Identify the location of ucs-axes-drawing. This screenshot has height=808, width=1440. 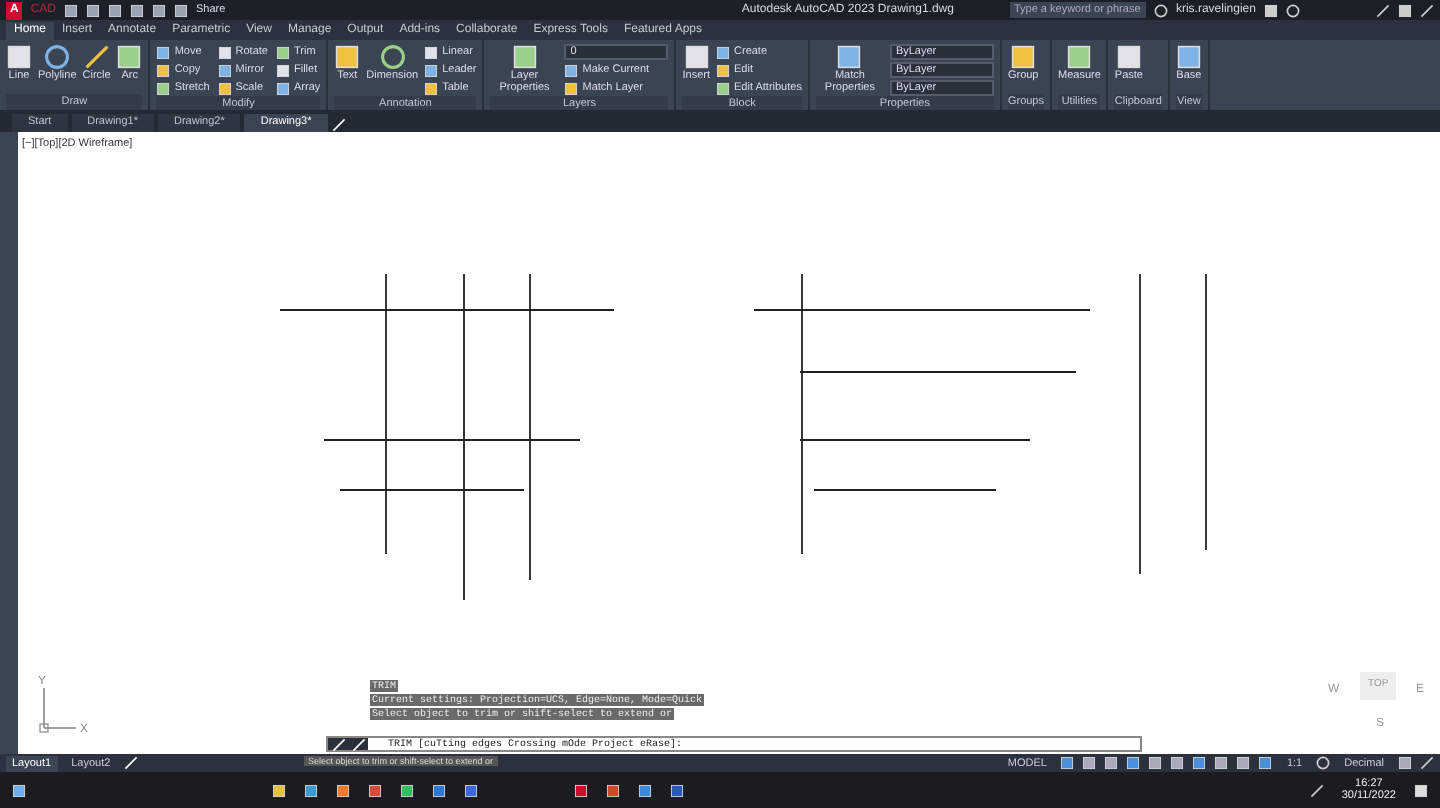
(58, 710).